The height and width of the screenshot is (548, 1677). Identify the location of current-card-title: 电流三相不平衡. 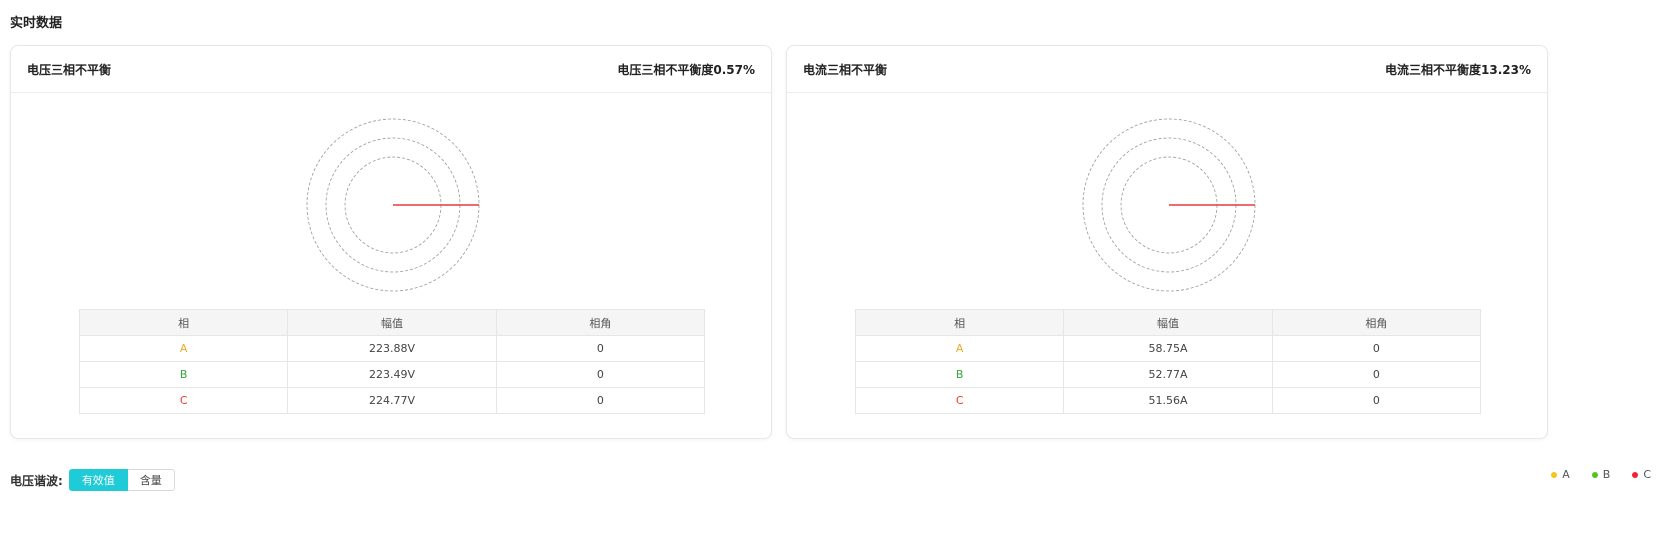
(845, 69).